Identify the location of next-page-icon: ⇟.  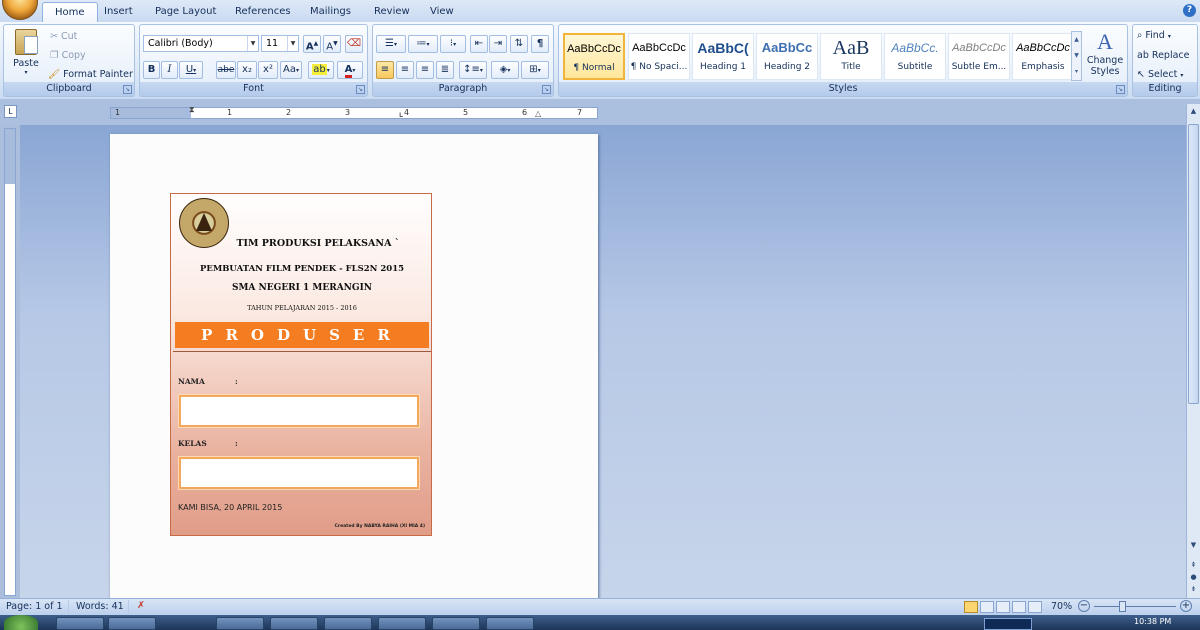
(1193, 589).